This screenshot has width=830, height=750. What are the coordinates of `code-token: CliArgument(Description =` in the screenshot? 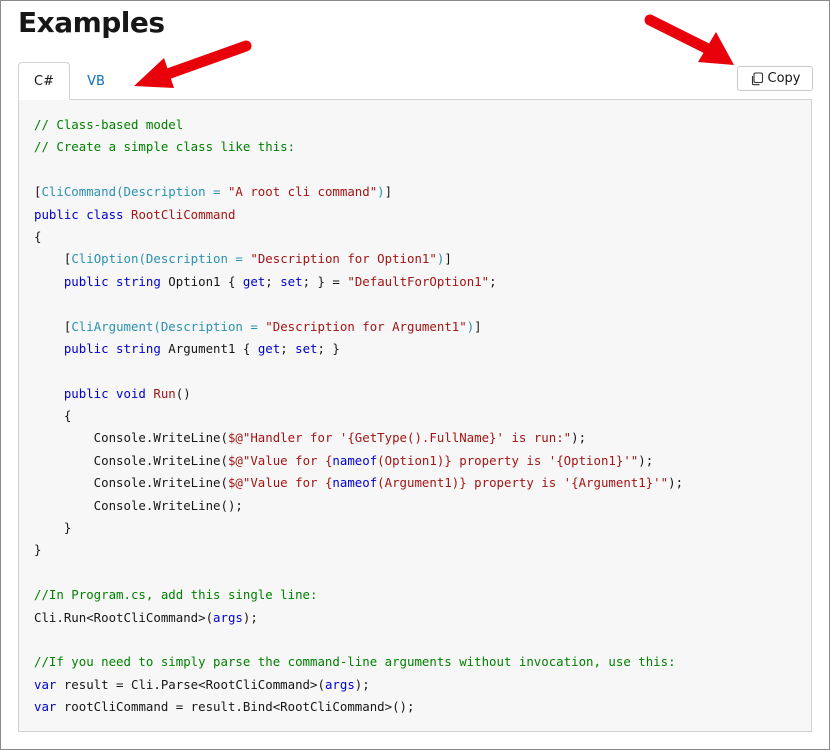 It's located at (168, 326).